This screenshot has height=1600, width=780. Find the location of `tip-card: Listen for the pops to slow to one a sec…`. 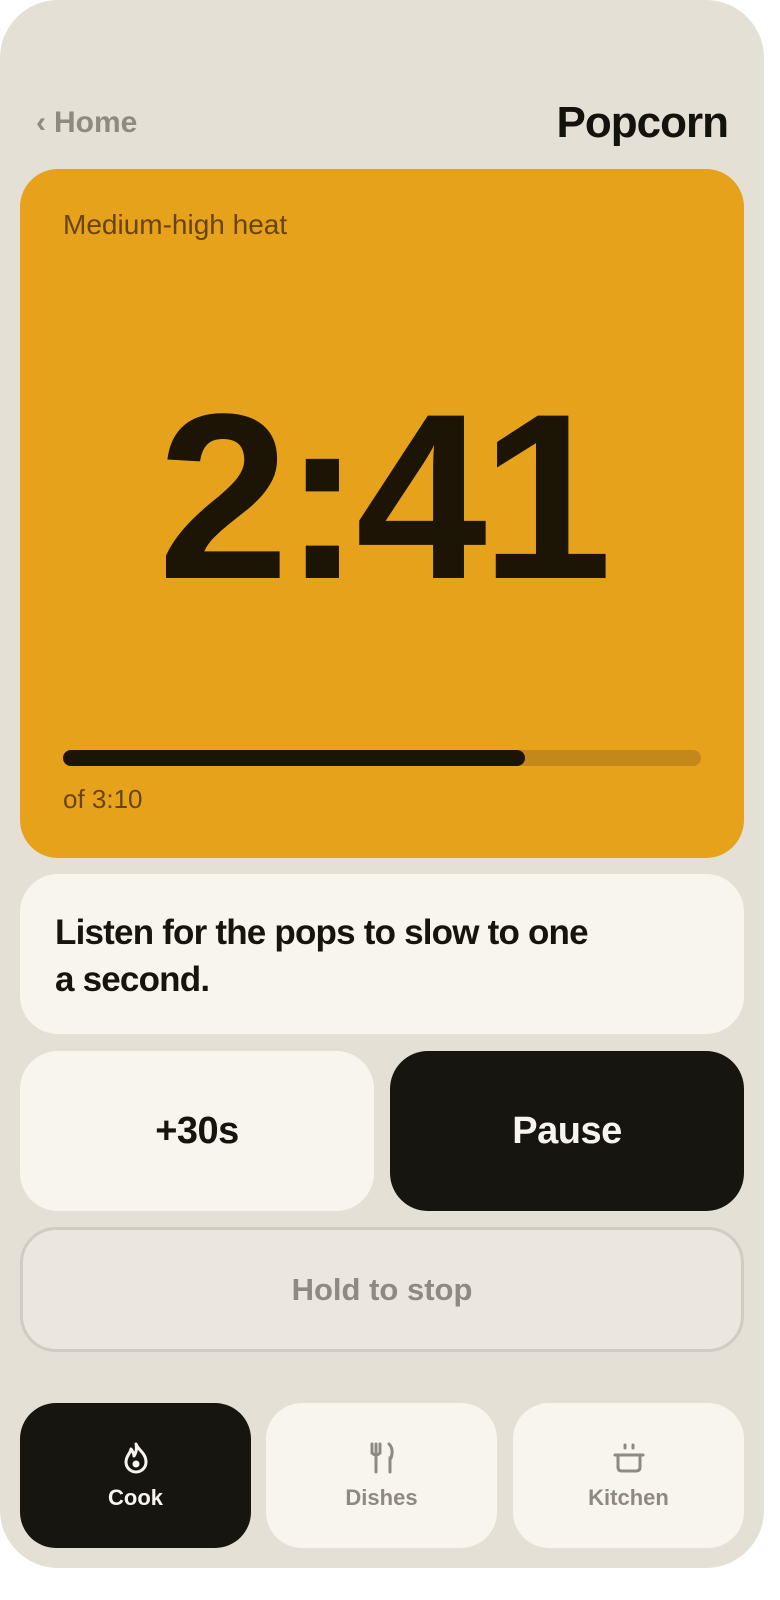

tip-card: Listen for the pops to slow to one a sec… is located at coordinates (382, 954).